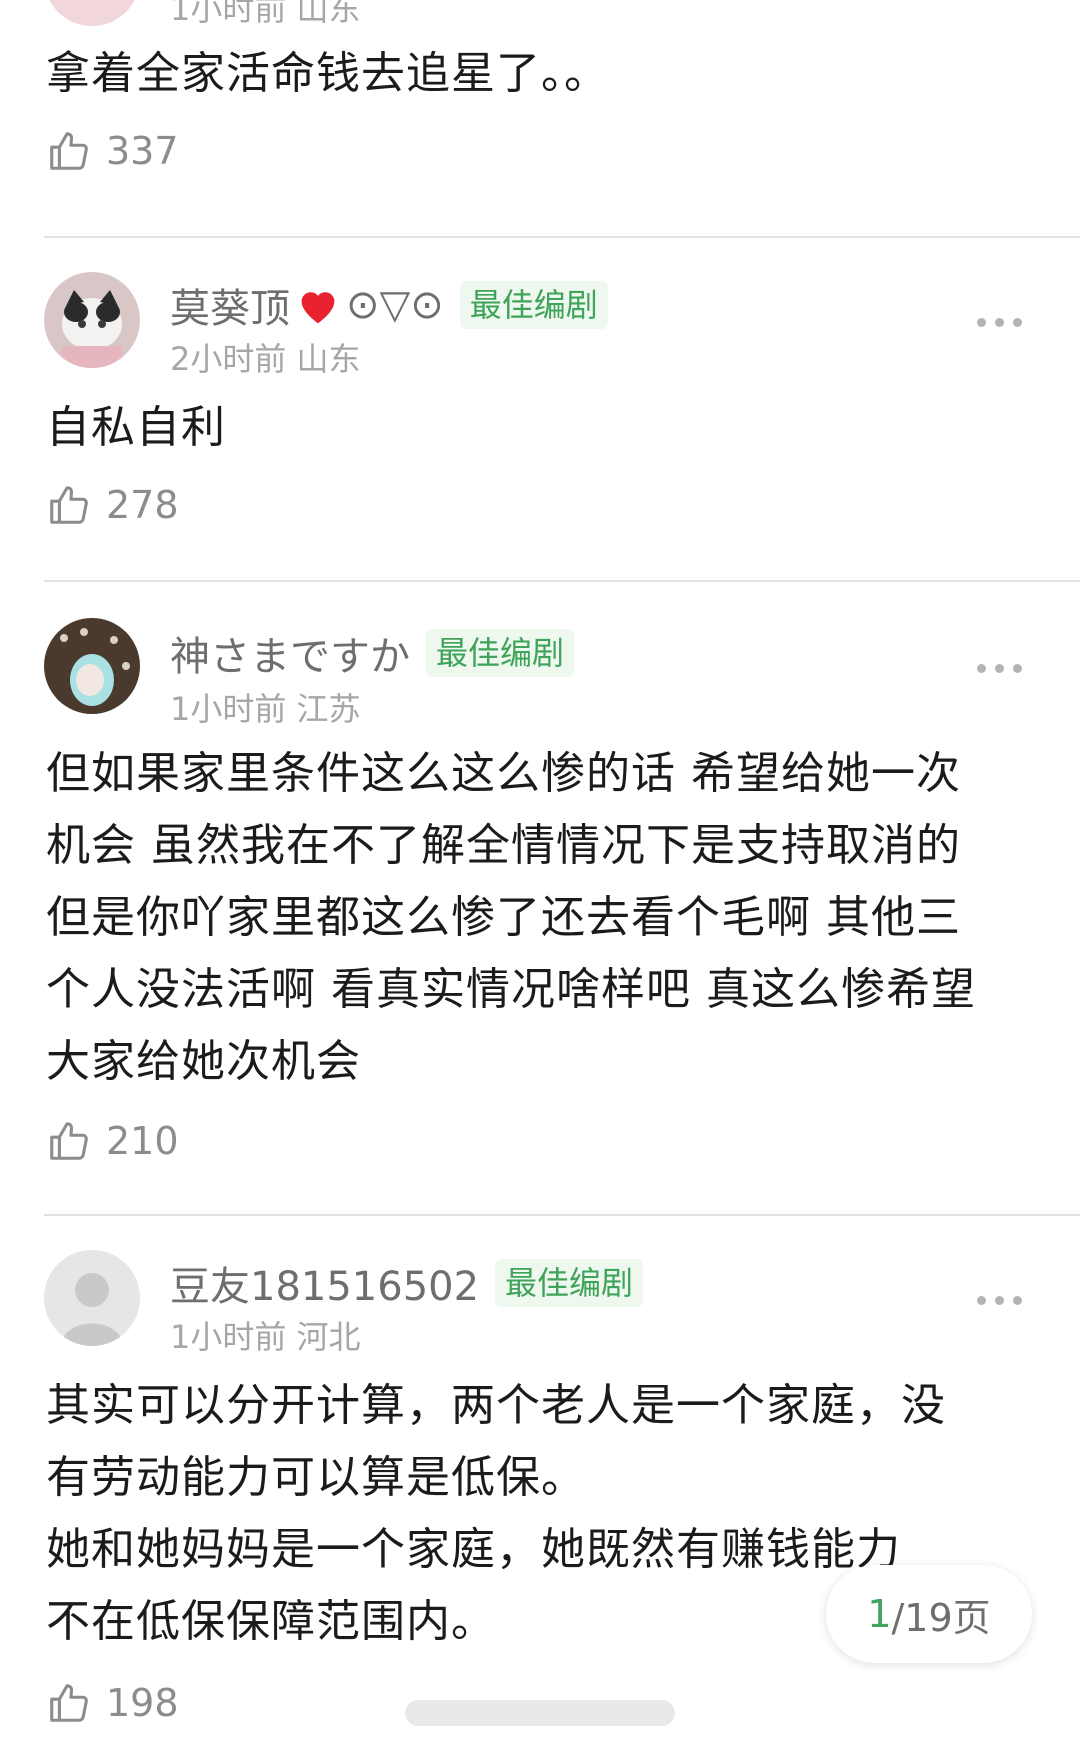  What do you see at coordinates (879, 1614) in the screenshot?
I see `current-page: 1` at bounding box center [879, 1614].